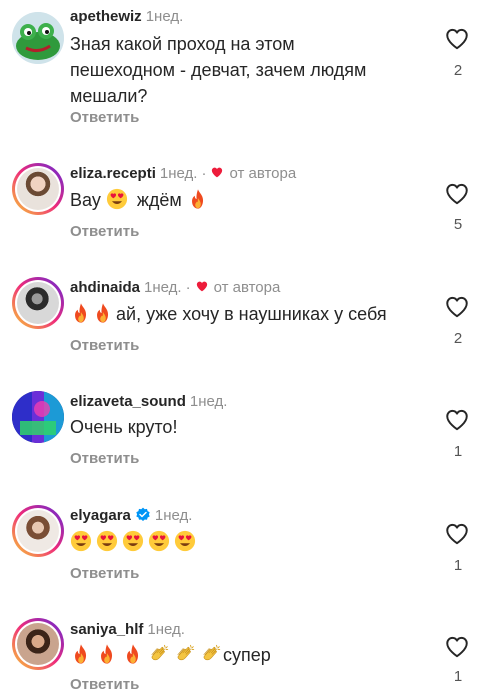 The height and width of the screenshot is (700, 496). What do you see at coordinates (255, 427) in the screenshot?
I see `comment-text: Очень круто!` at bounding box center [255, 427].